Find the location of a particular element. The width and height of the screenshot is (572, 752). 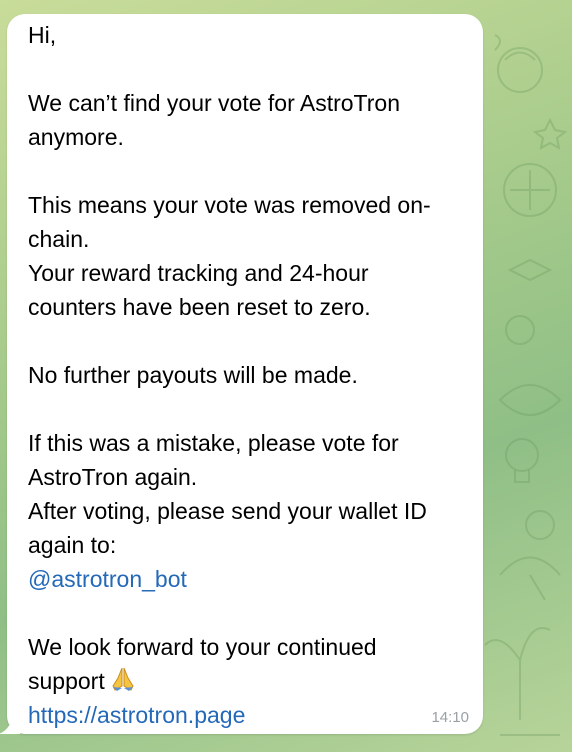

website-link: https://astrotron.page is located at coordinates (253, 715).